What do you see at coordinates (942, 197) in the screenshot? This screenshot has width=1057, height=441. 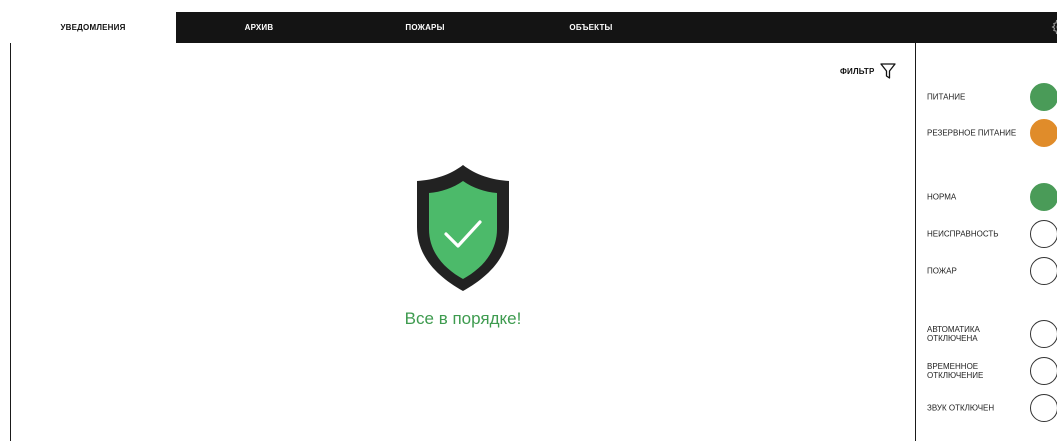 I see `indicator-label: НОРМА` at bounding box center [942, 197].